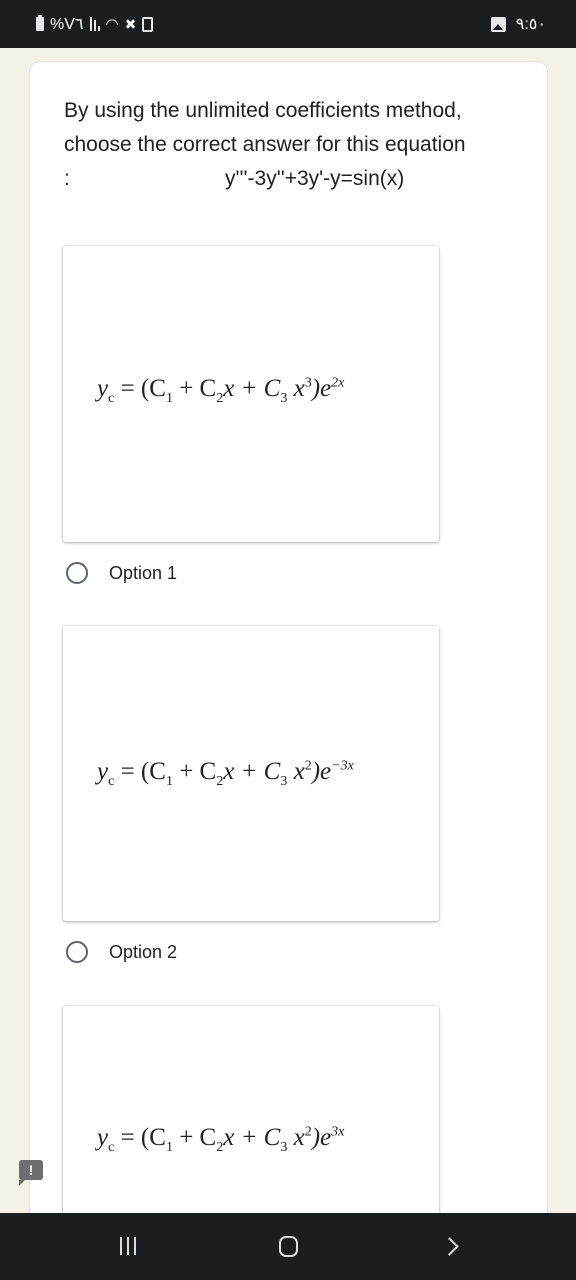 The width and height of the screenshot is (576, 1280). What do you see at coordinates (308, 383) in the screenshot?
I see `formula-power: 3` at bounding box center [308, 383].